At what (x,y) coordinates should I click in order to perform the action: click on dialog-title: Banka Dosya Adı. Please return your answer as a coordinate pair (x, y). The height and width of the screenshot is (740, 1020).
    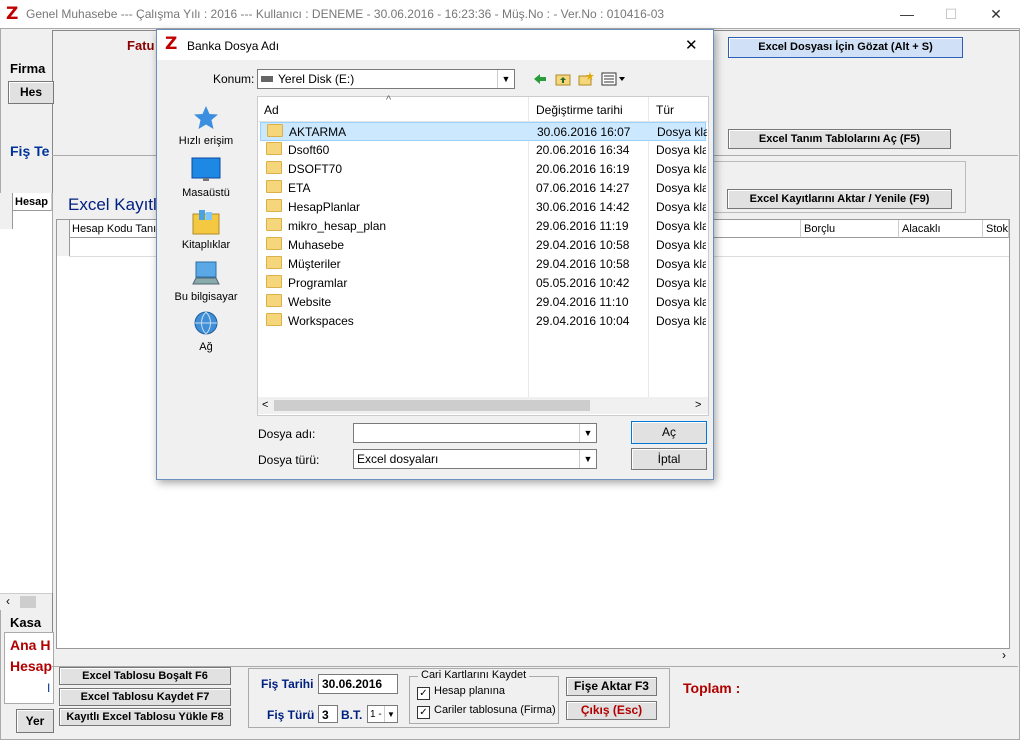
    Looking at the image, I should click on (233, 46).